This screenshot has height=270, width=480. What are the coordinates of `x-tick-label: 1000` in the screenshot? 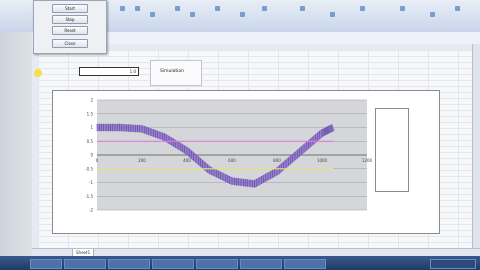 It's located at (322, 160).